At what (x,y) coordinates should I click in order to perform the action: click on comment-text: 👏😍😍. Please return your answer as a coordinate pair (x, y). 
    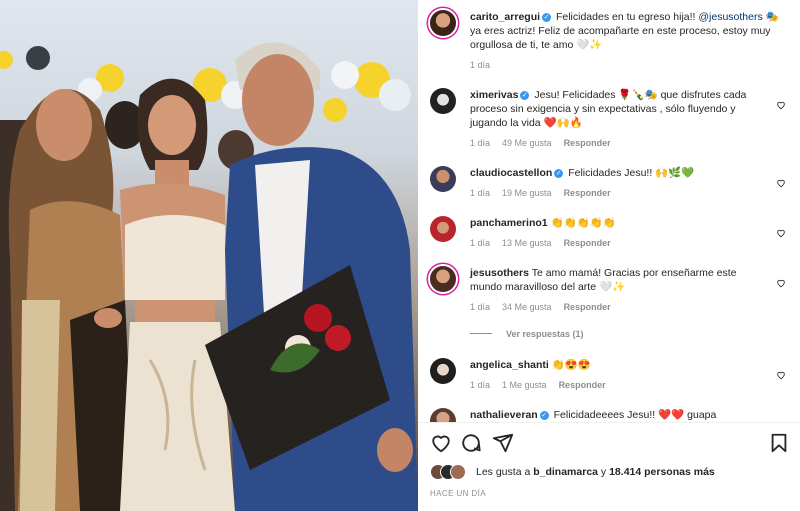
    Looking at the image, I should click on (571, 365).